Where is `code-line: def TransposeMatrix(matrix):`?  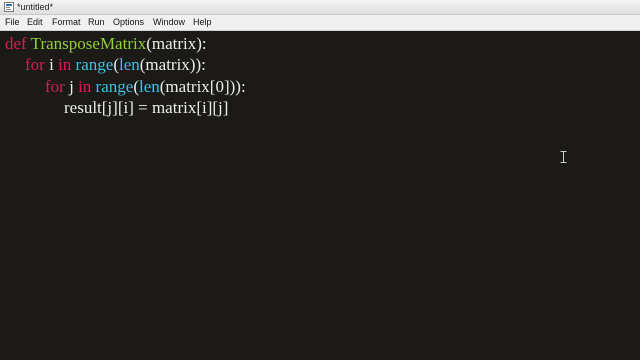 code-line: def TransposeMatrix(matrix): is located at coordinates (106, 44).